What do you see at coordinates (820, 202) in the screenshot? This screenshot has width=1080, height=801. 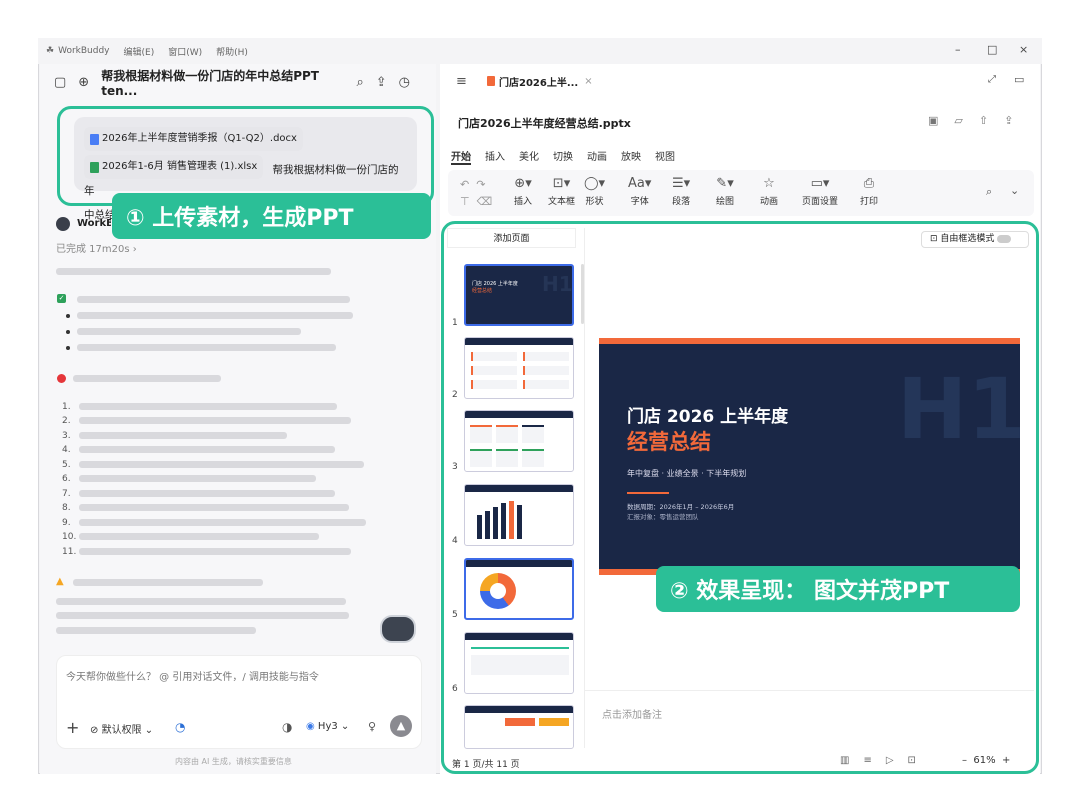 I see `page-setup-label: 页面设置` at bounding box center [820, 202].